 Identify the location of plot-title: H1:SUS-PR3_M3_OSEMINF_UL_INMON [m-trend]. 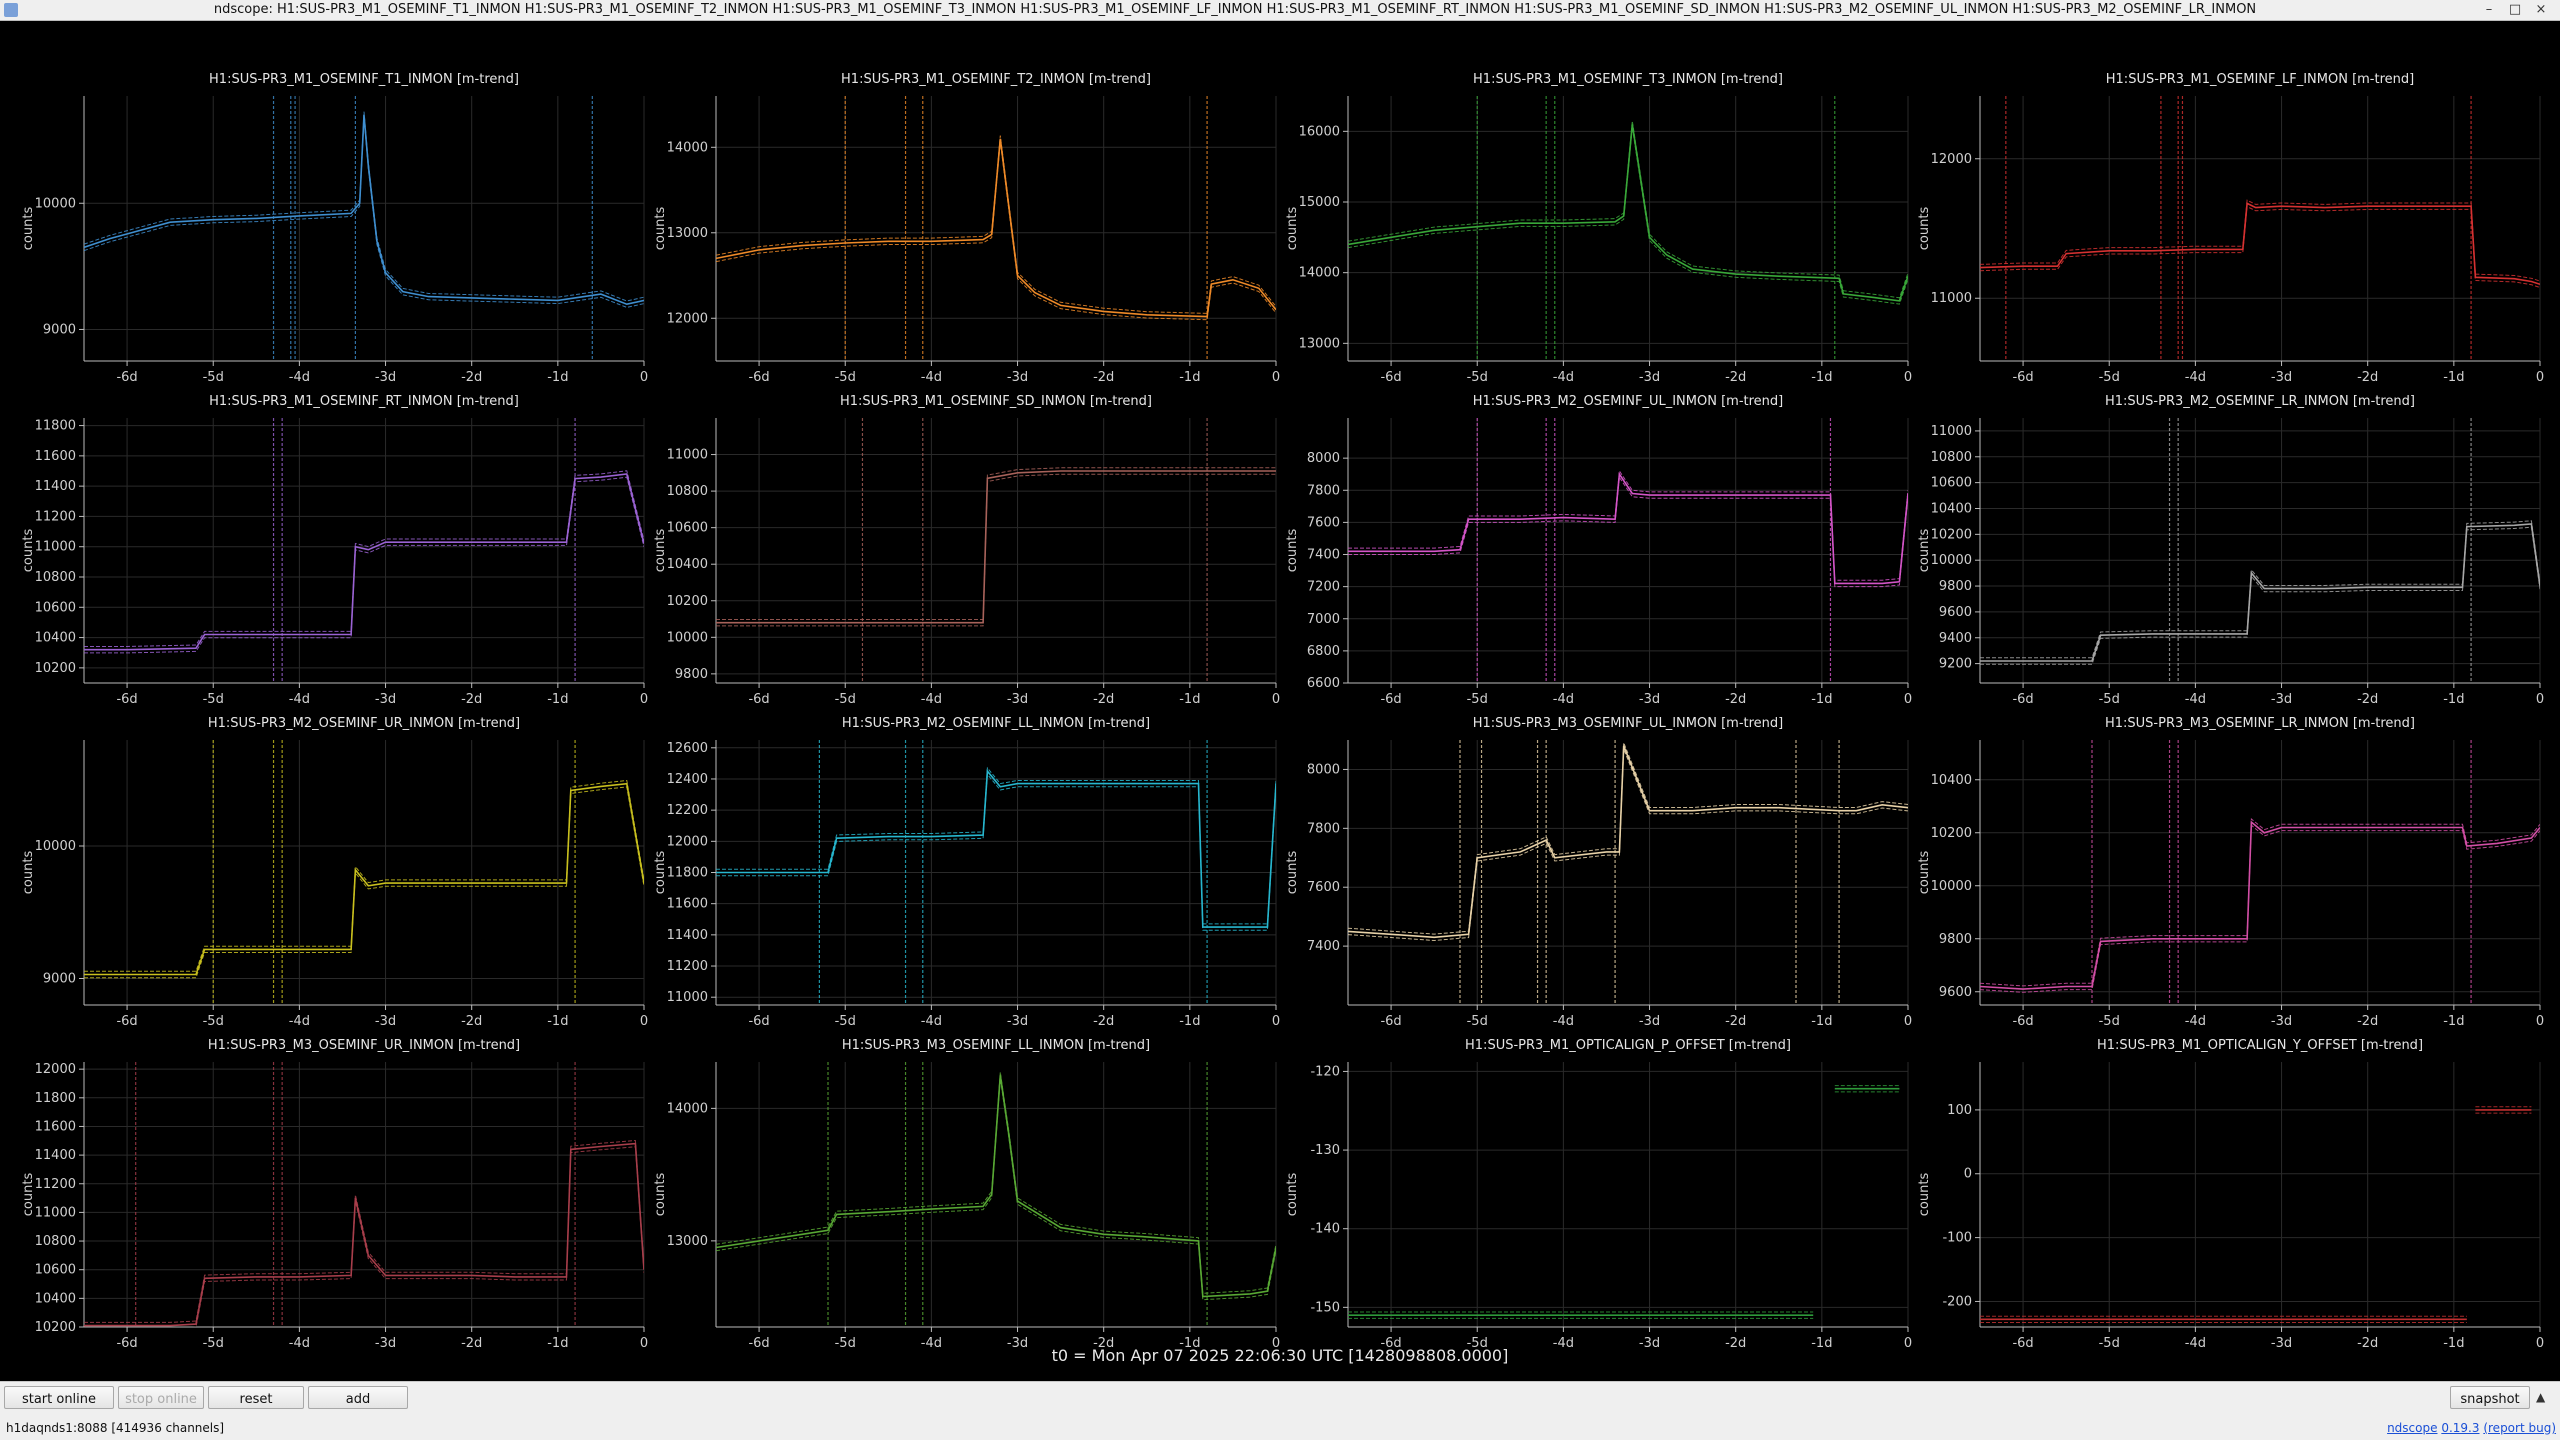
(1628, 723).